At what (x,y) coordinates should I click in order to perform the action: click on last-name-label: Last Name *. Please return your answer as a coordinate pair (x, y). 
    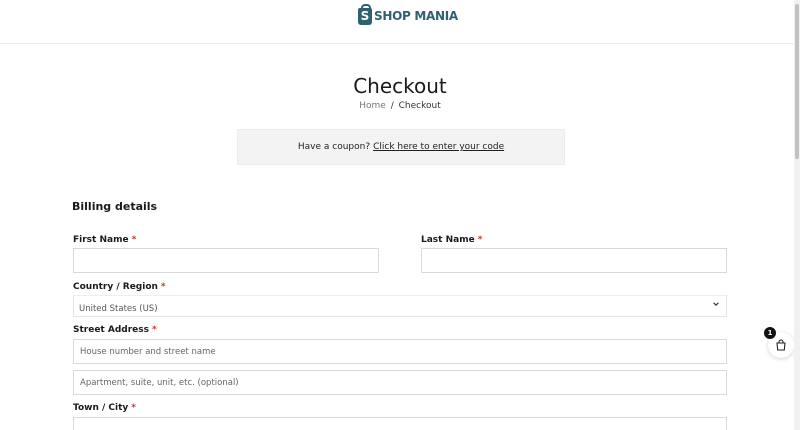
    Looking at the image, I should click on (451, 240).